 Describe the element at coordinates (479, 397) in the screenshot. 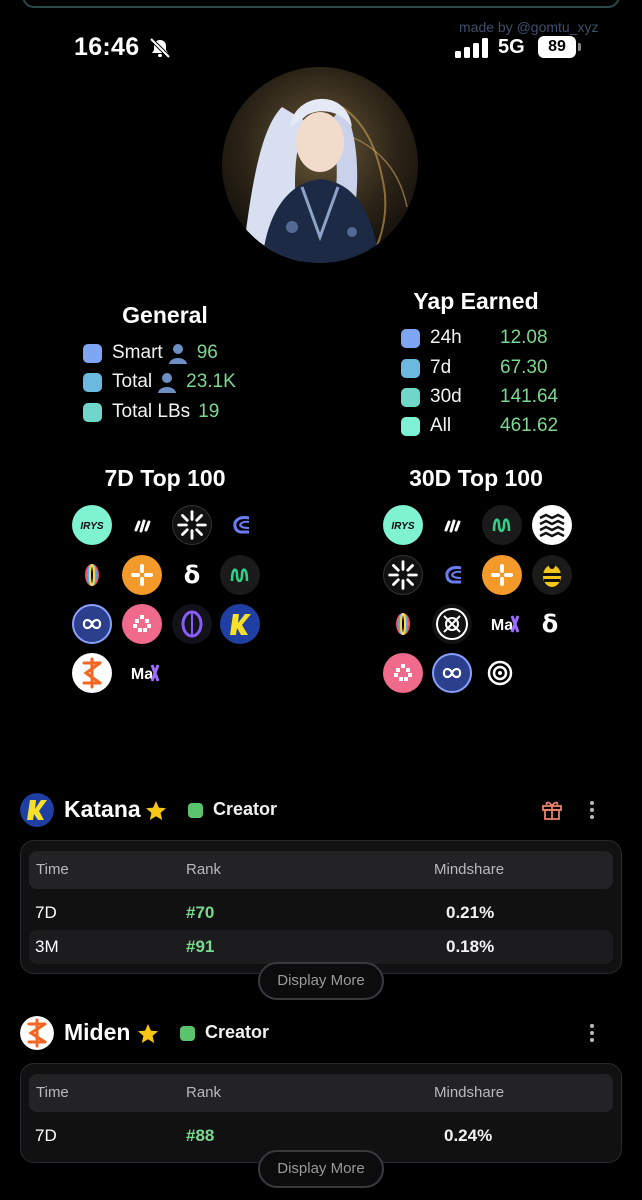

I see `yap-30d: 30d 141.64` at that location.